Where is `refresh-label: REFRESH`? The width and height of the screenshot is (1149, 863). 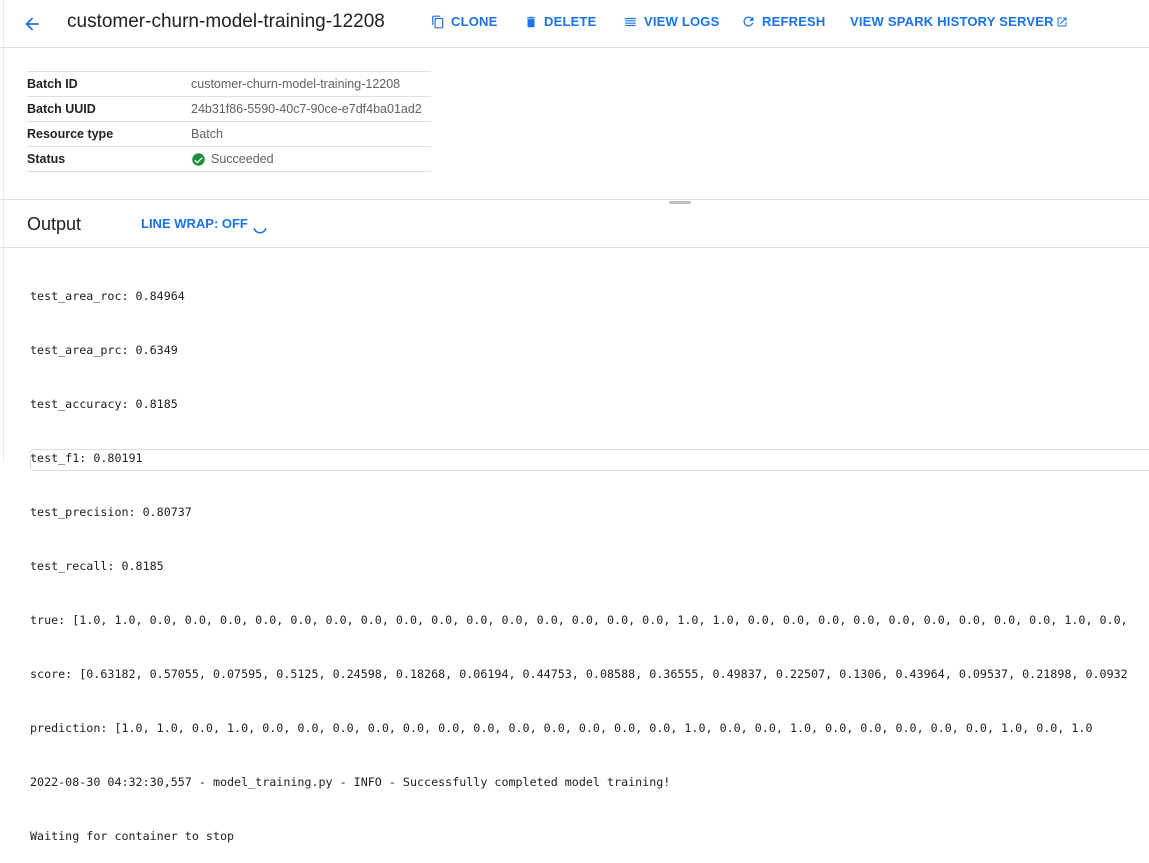
refresh-label: REFRESH is located at coordinates (794, 21).